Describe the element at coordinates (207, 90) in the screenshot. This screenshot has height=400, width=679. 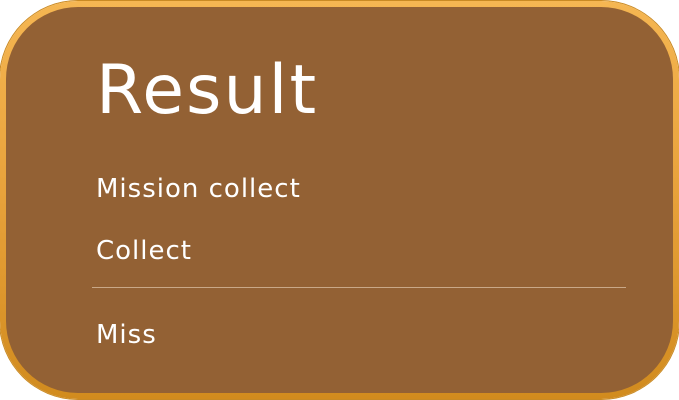
I see `result-title: Result` at that location.